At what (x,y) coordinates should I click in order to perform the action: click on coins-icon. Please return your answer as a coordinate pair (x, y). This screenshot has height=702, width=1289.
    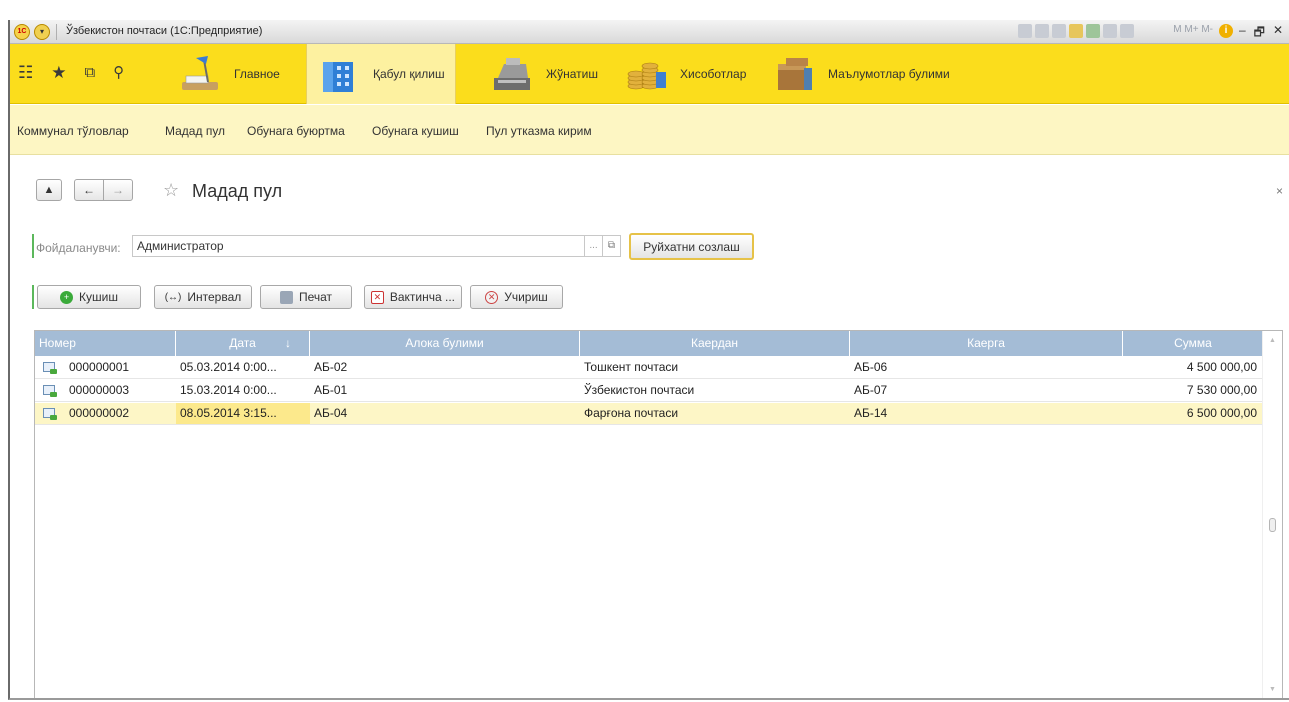
    Looking at the image, I should click on (646, 74).